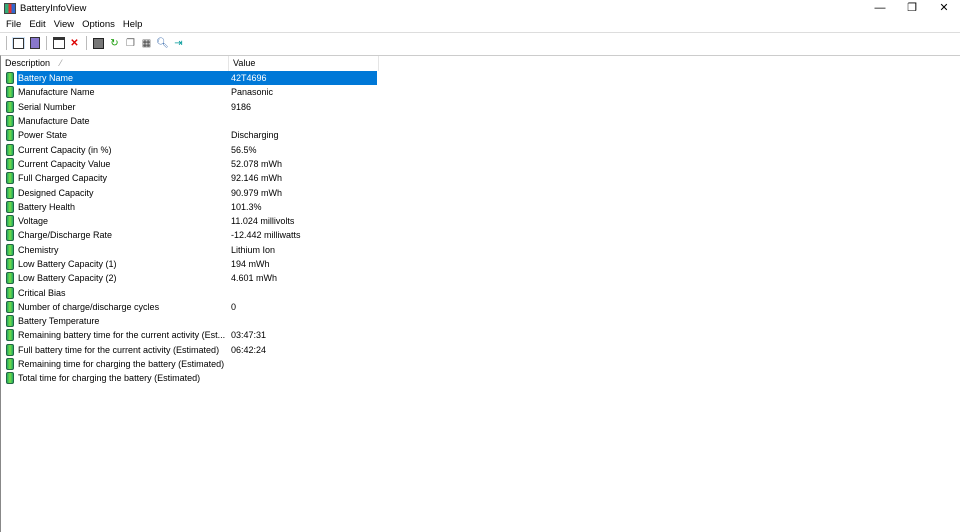 This screenshot has height=532, width=960. What do you see at coordinates (178, 43) in the screenshot?
I see `exit-icon: ⇥` at bounding box center [178, 43].